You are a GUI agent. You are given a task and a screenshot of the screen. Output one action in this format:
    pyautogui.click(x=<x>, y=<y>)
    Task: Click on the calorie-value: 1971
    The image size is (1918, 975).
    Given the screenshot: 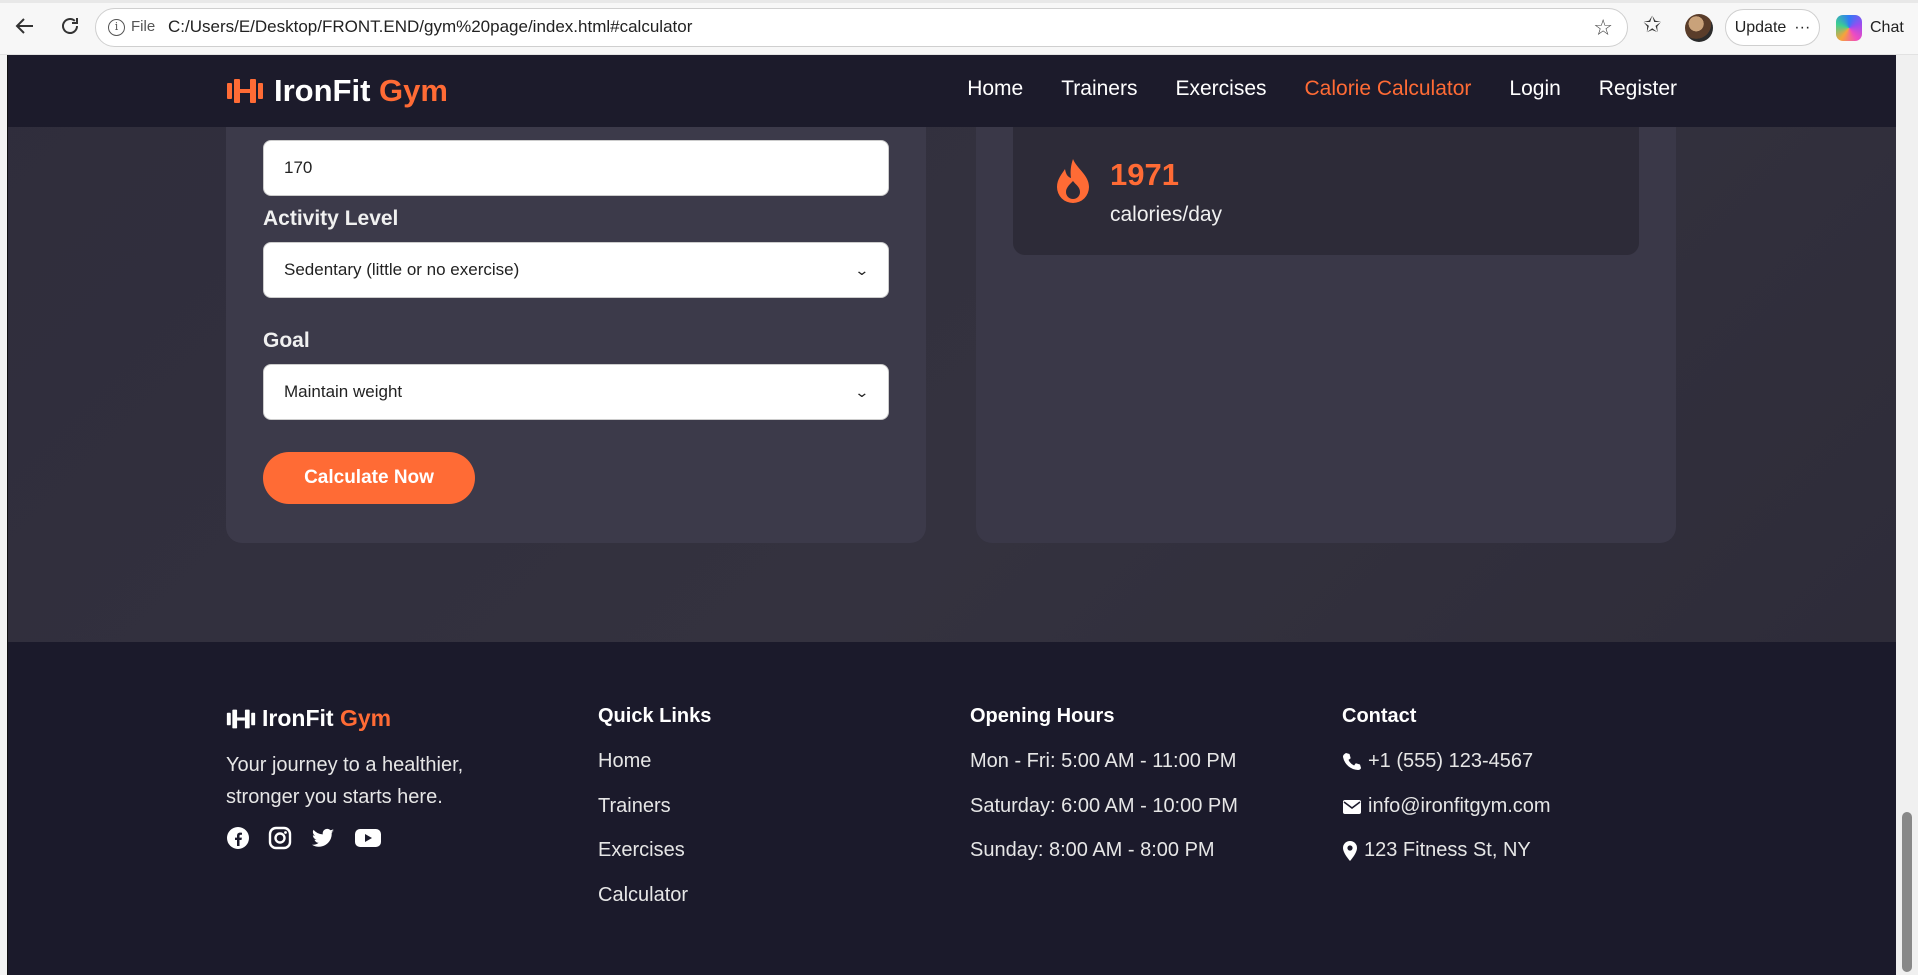 What is the action you would take?
    pyautogui.click(x=1144, y=174)
    